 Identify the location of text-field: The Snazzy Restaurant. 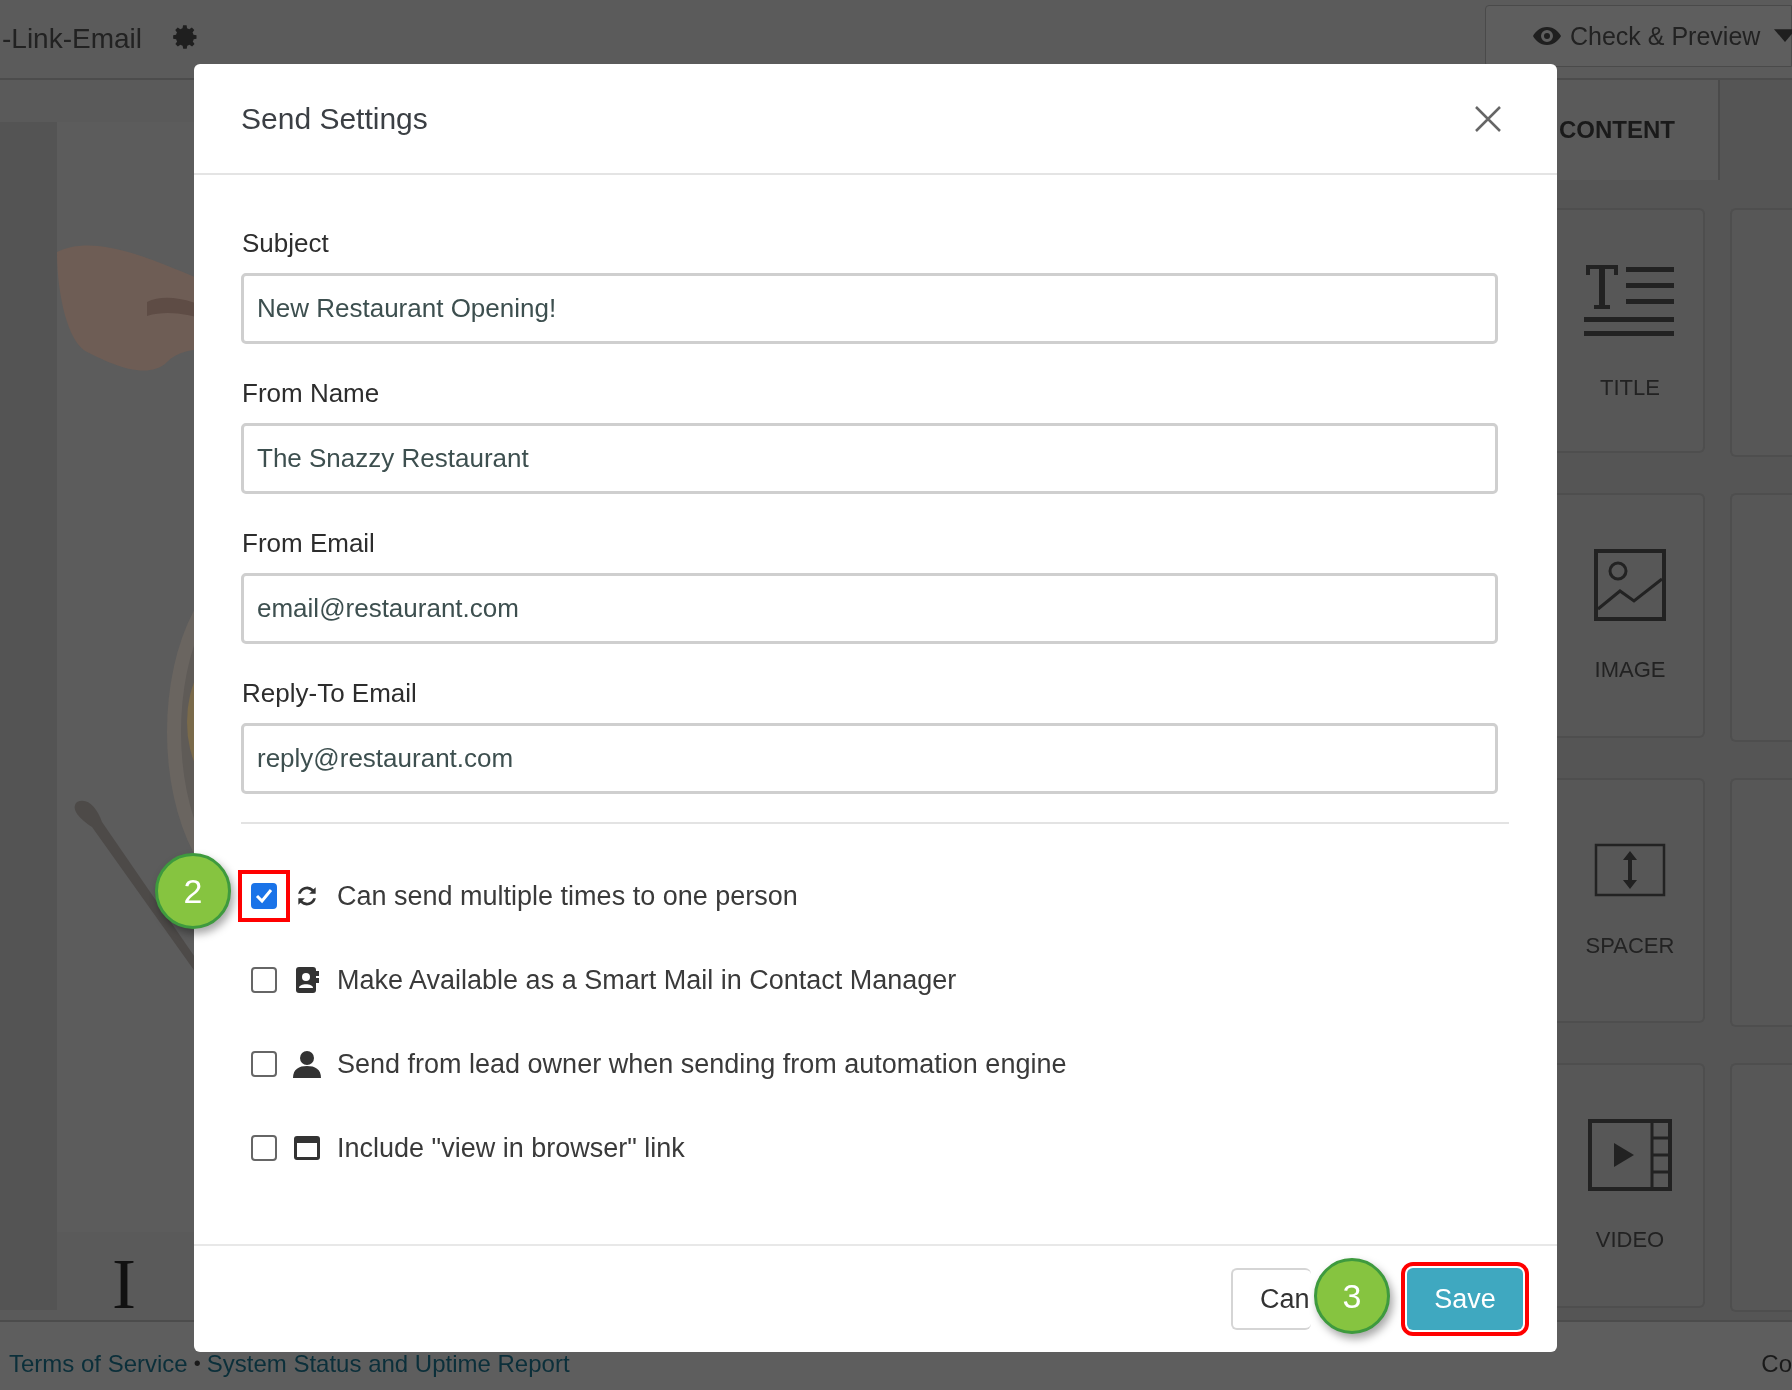
(869, 458).